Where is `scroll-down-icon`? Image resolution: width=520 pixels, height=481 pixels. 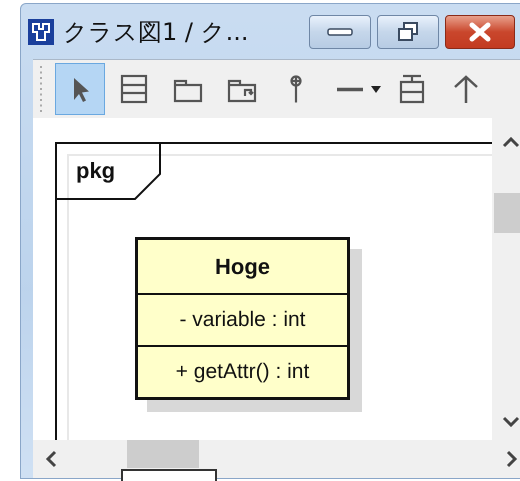
scroll-down-icon is located at coordinates (511, 422).